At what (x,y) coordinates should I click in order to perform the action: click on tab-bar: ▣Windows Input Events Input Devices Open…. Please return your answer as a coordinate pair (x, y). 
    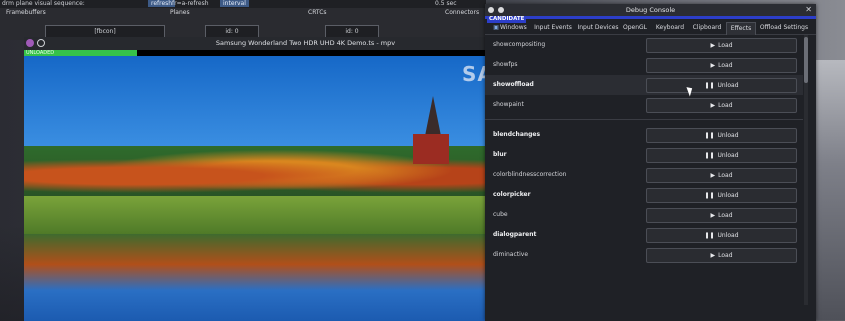
    Looking at the image, I should click on (650, 28).